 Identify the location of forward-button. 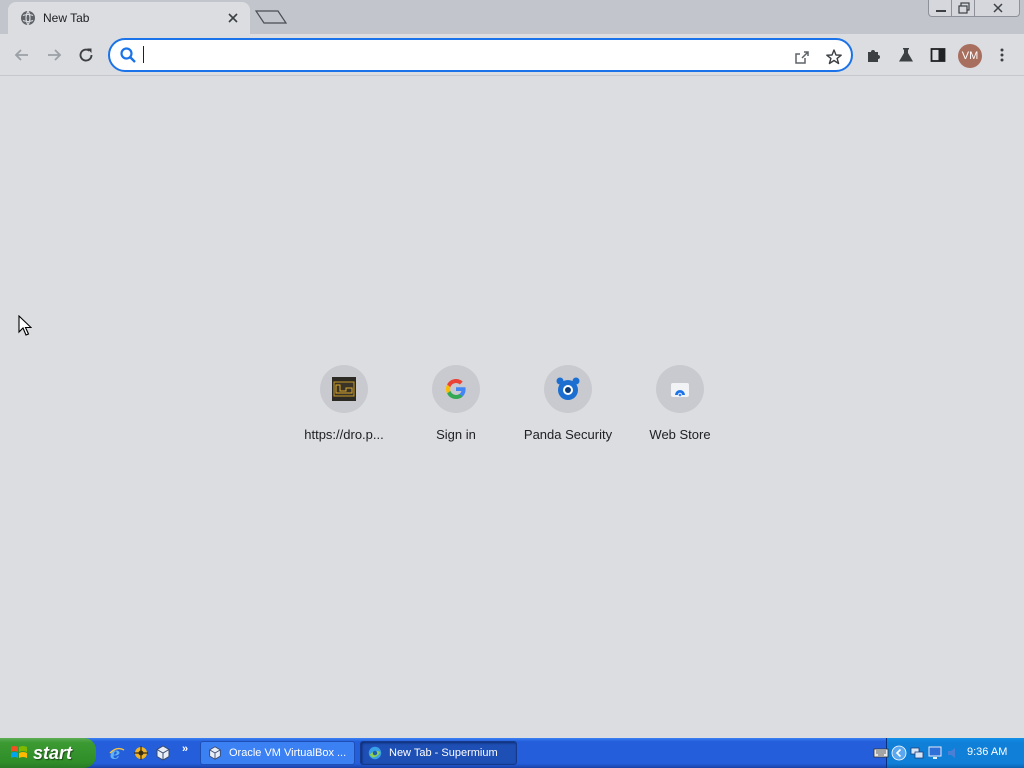
(54, 55).